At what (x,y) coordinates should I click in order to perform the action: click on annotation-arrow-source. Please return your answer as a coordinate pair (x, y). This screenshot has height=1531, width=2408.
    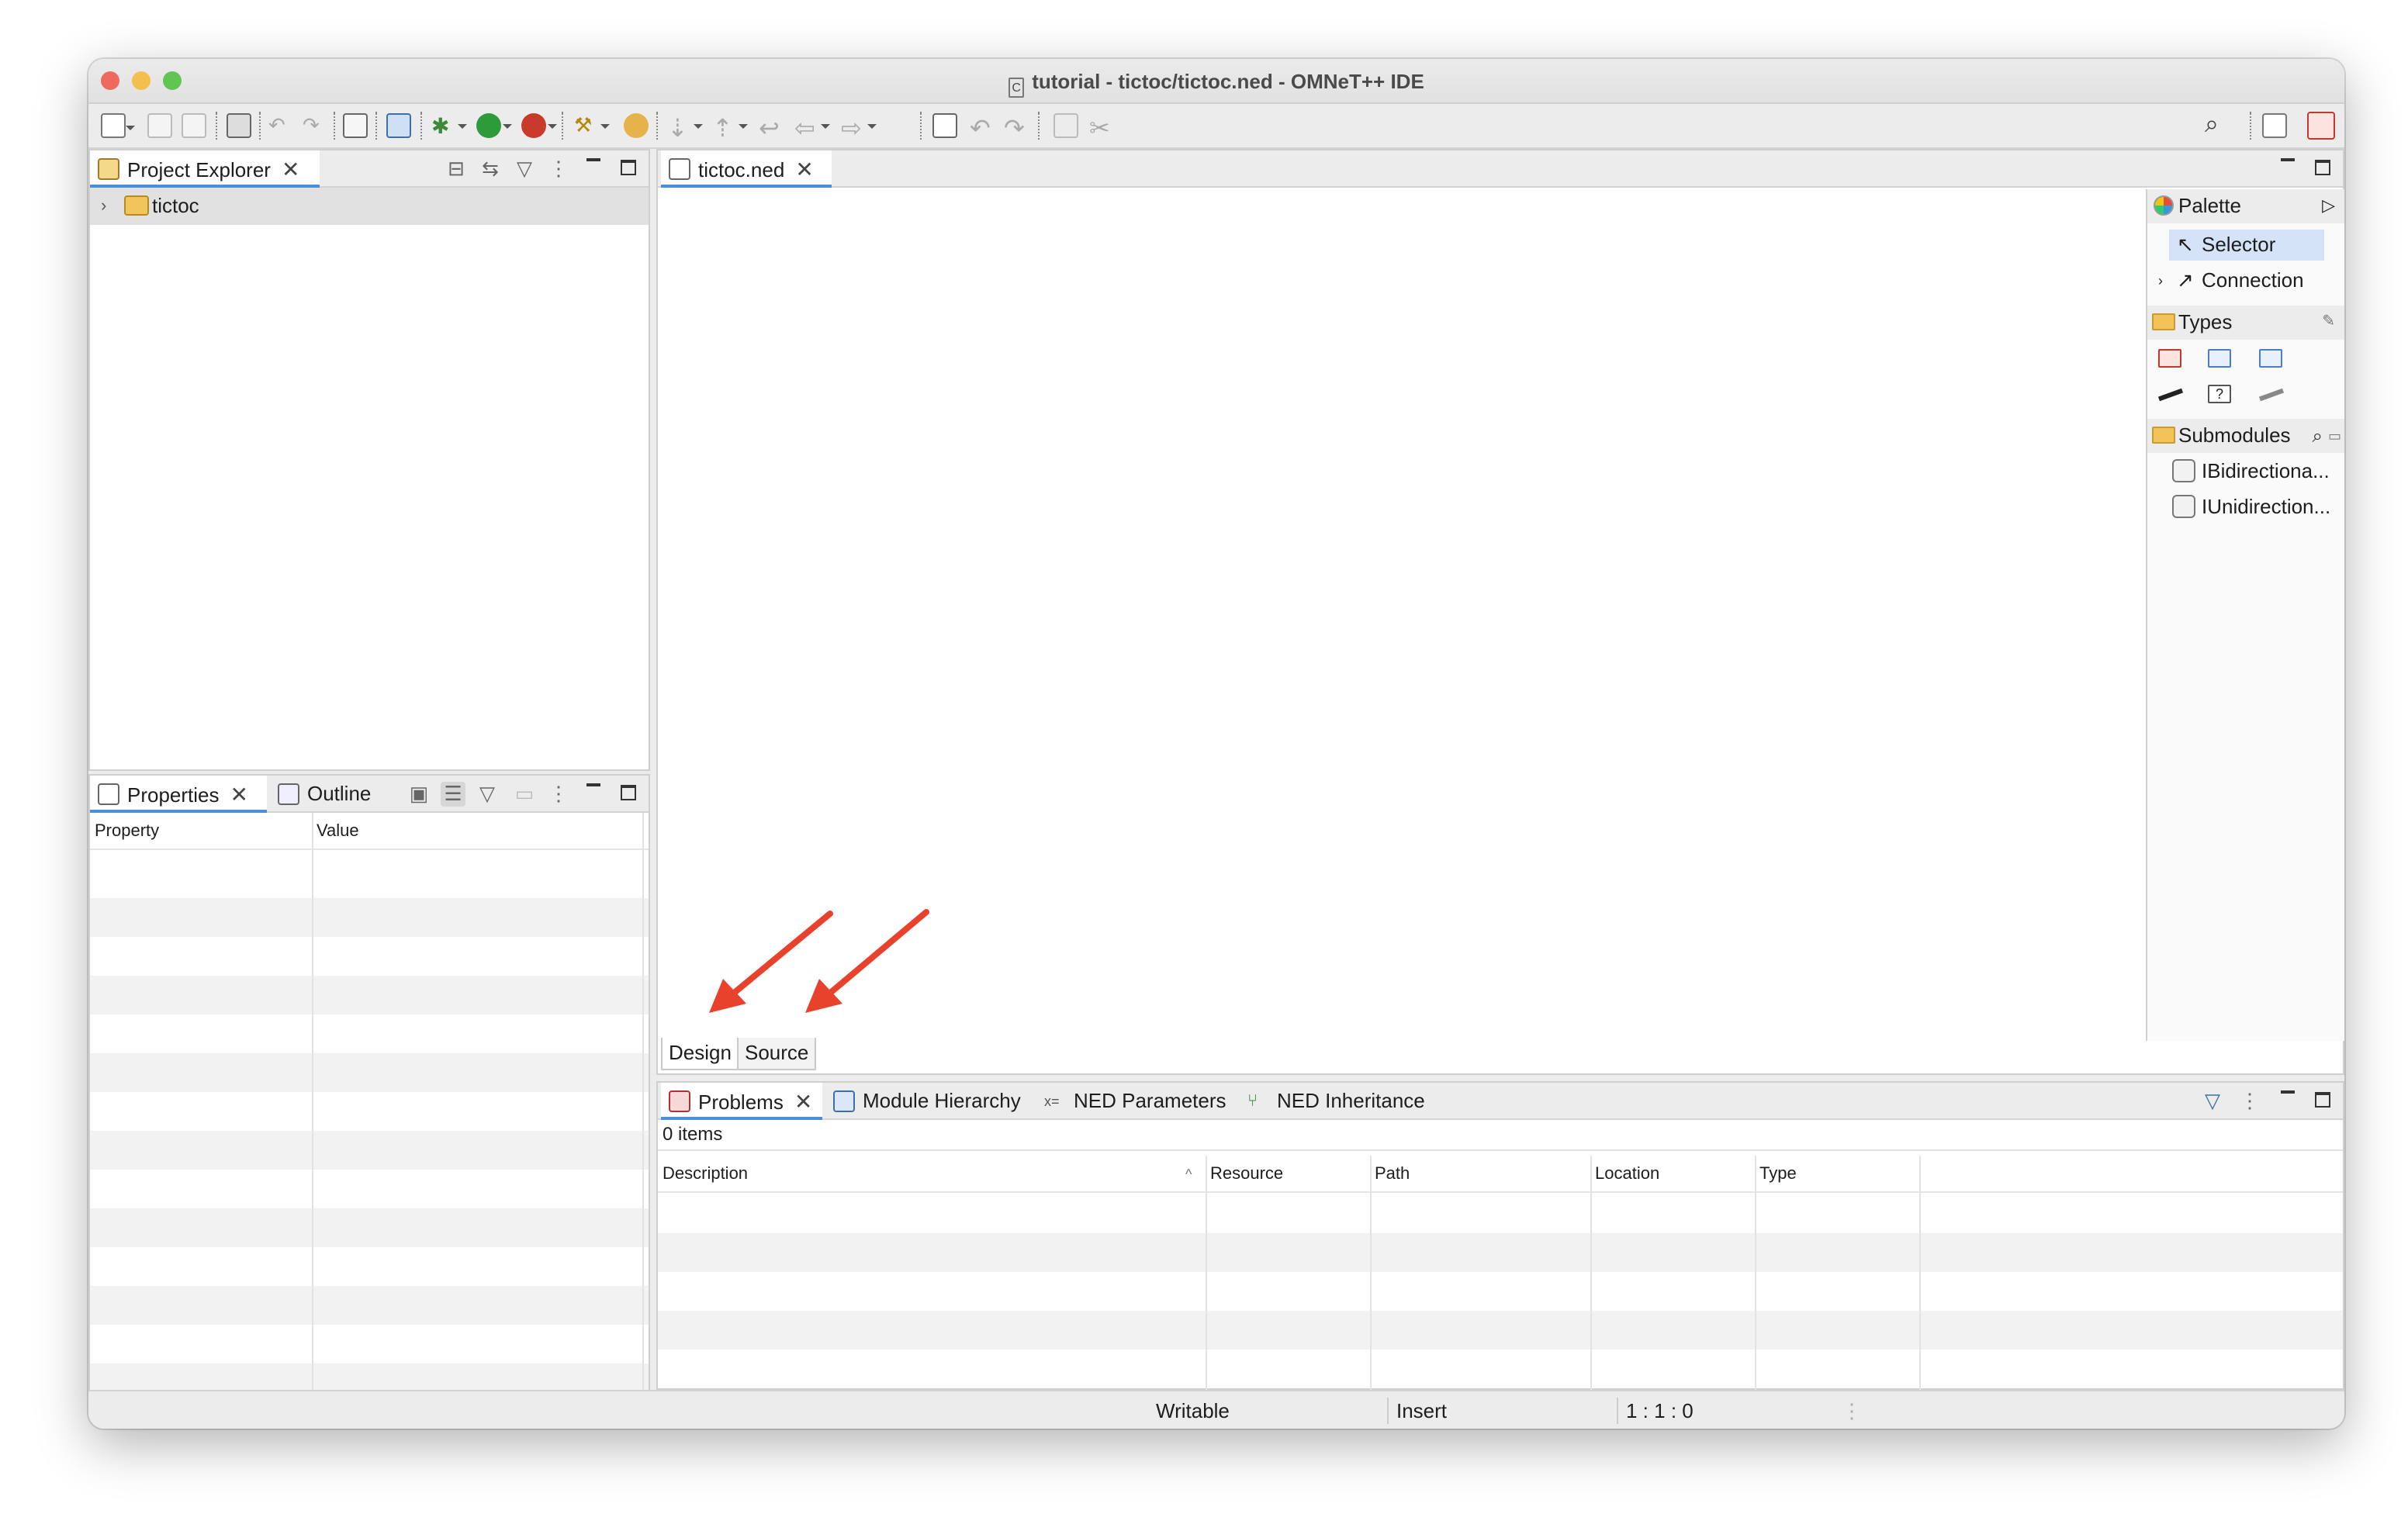
    Looking at the image, I should click on (867, 961).